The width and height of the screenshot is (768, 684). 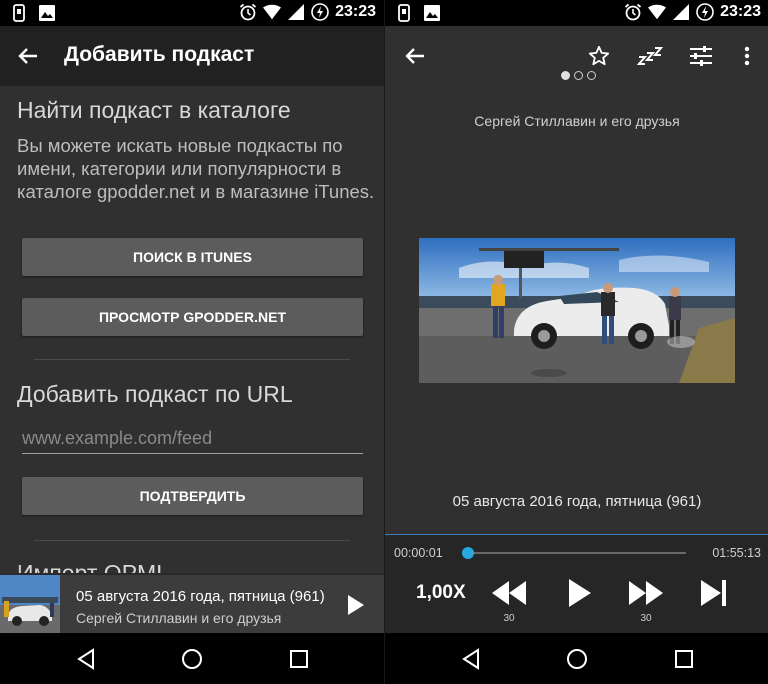 I want to click on rewind-seconds-label: 30, so click(x=509, y=618).